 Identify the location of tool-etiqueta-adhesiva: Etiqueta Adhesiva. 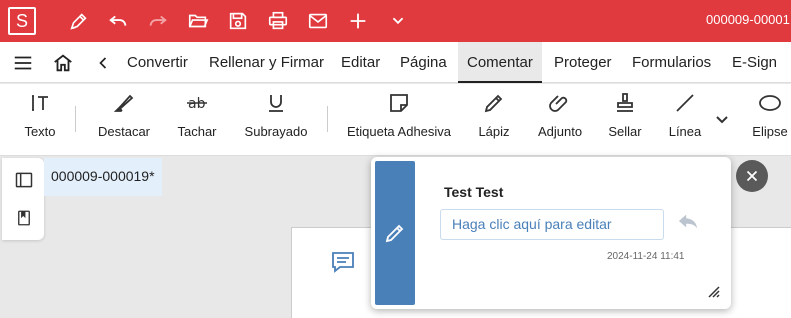
(399, 120).